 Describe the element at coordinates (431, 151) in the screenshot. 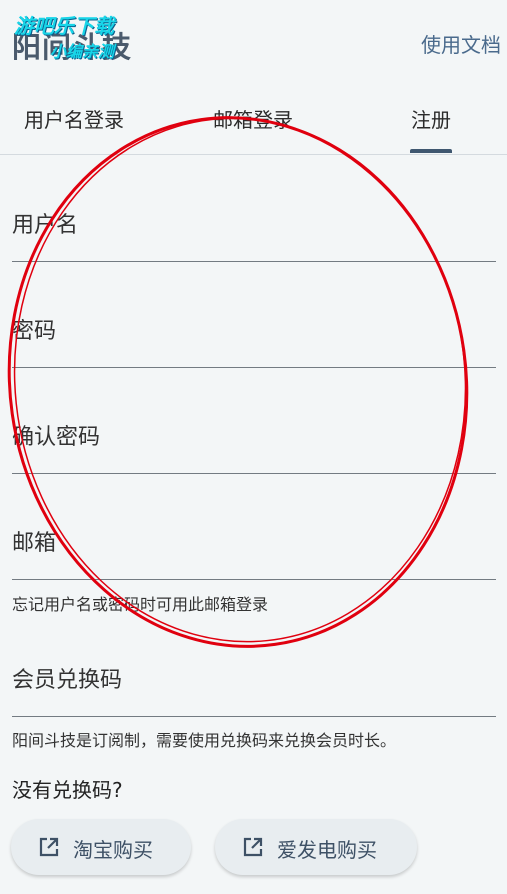

I see `tab-active-indicator` at that location.